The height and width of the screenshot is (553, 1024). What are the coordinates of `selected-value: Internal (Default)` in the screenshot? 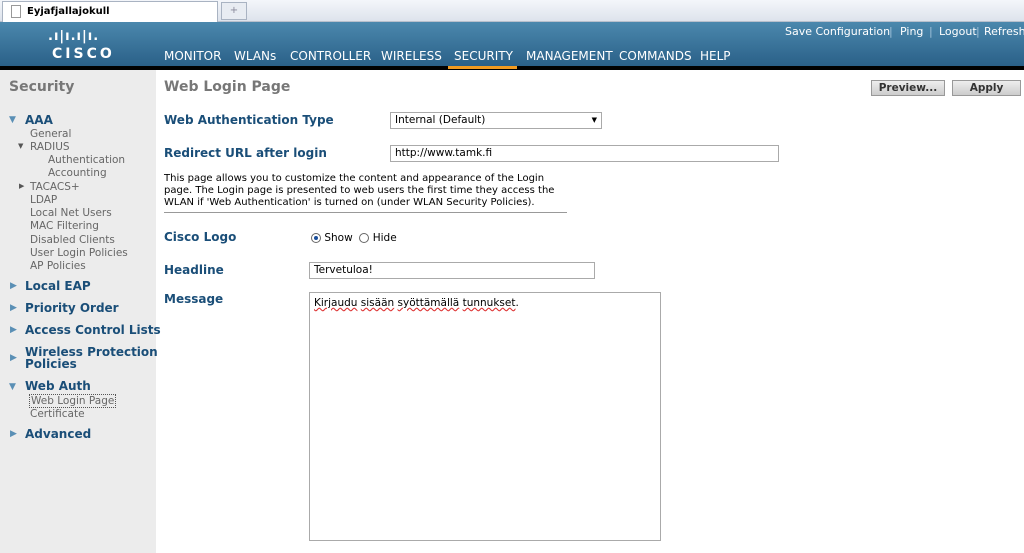 It's located at (440, 120).